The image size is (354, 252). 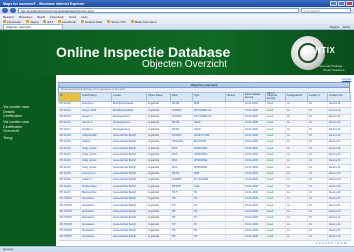 I want to click on menu-item-favorieten: Favorieten, so click(x=57, y=17).